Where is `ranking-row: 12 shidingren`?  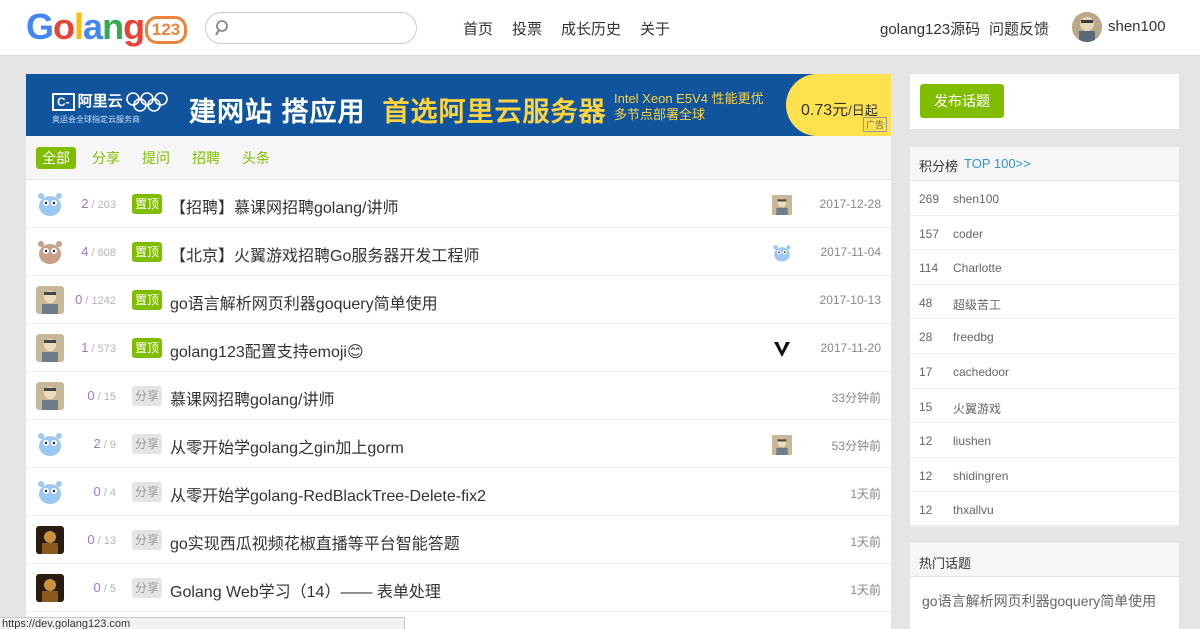
ranking-row: 12 shidingren is located at coordinates (1044, 475).